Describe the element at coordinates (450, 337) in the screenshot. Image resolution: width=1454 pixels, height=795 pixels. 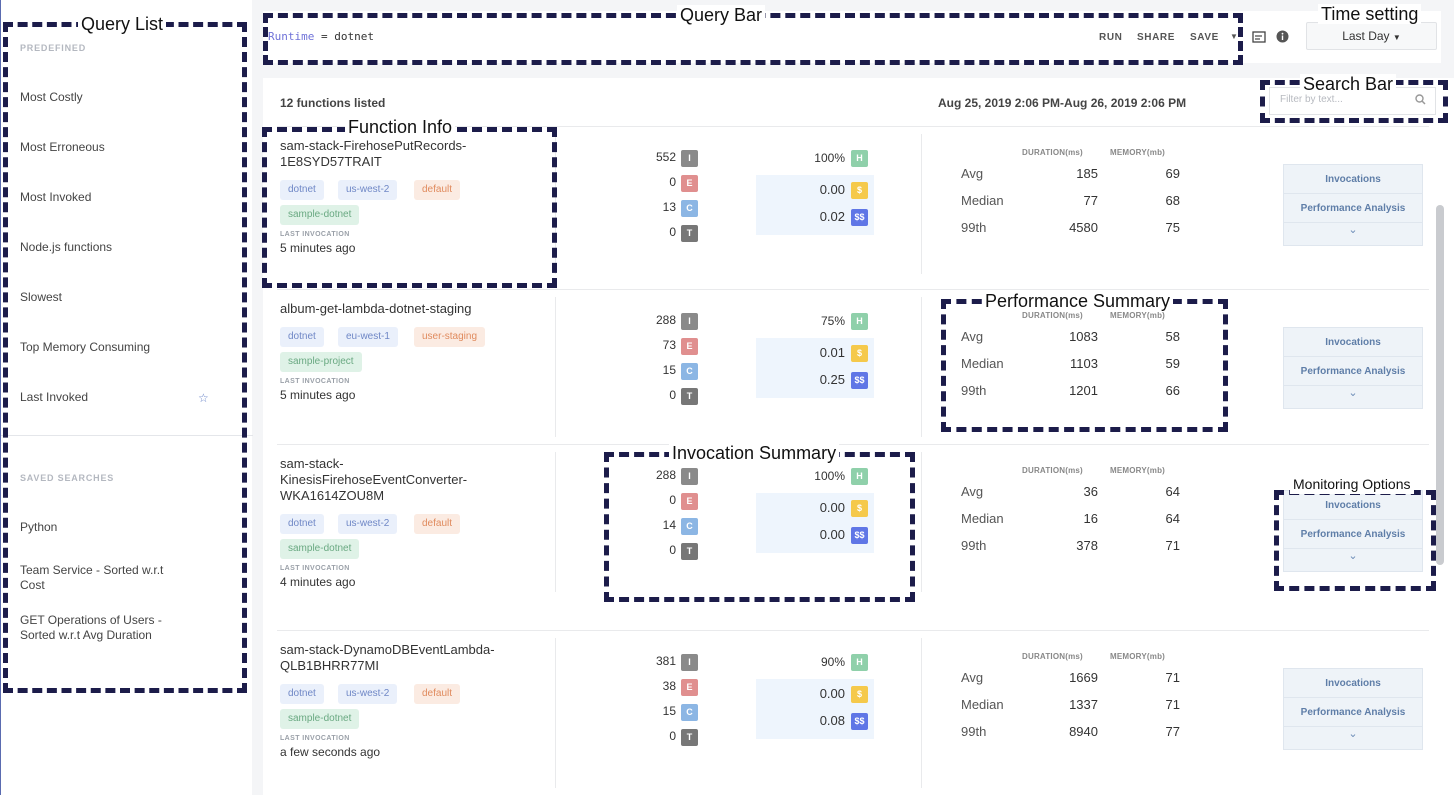
I see `tag: user-staging` at that location.